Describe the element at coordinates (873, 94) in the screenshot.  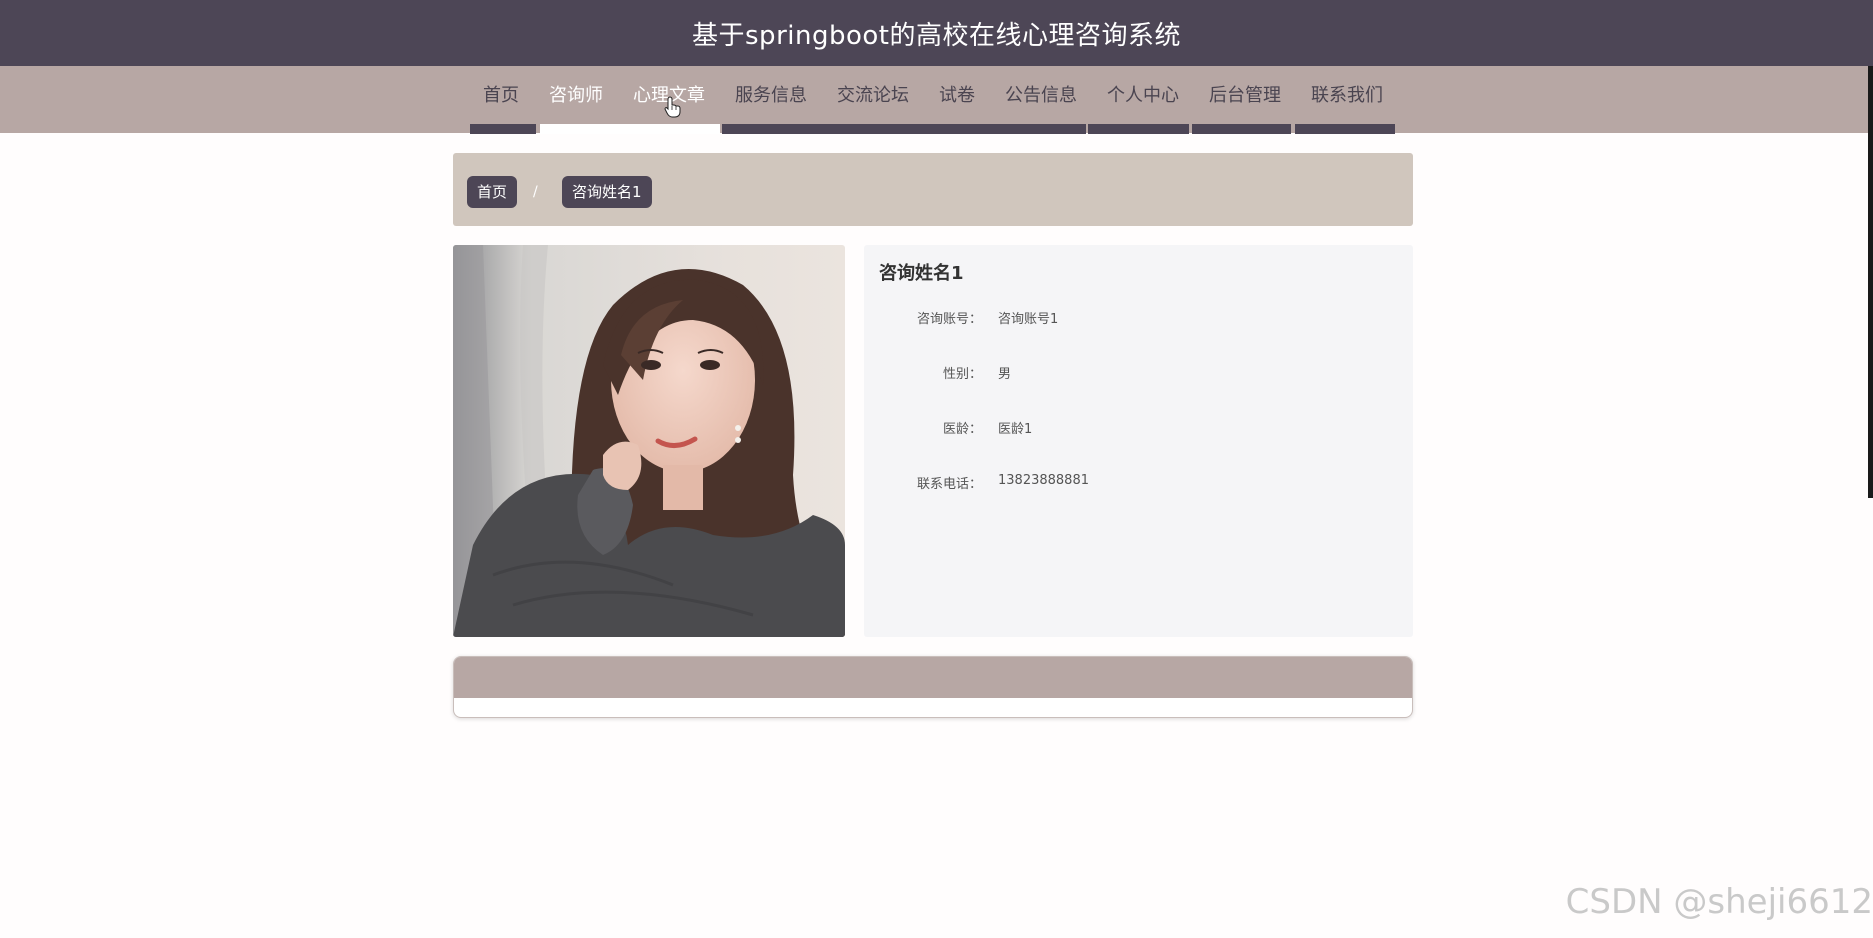
I see `nav-item-forum: 交流论坛` at that location.